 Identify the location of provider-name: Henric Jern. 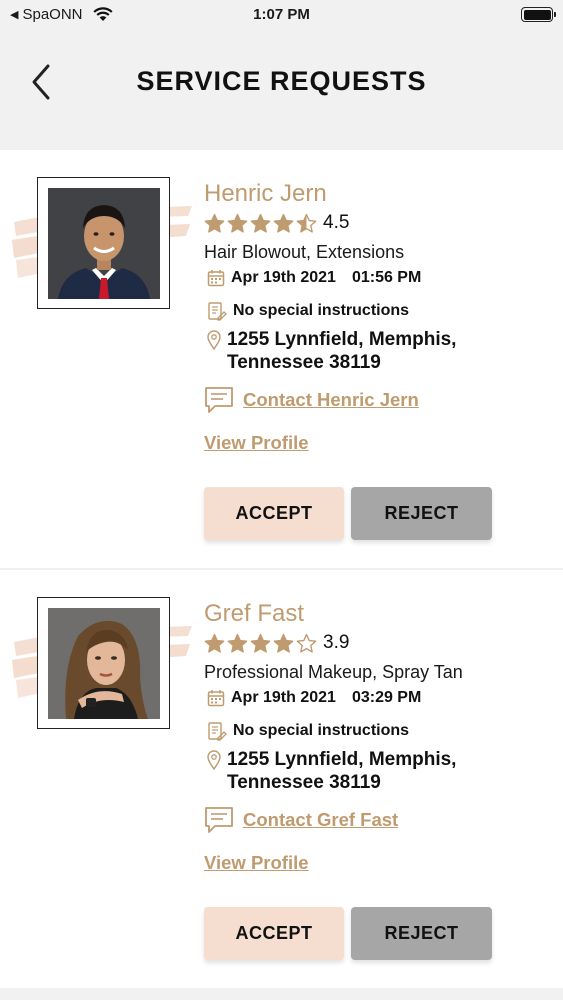
(265, 193).